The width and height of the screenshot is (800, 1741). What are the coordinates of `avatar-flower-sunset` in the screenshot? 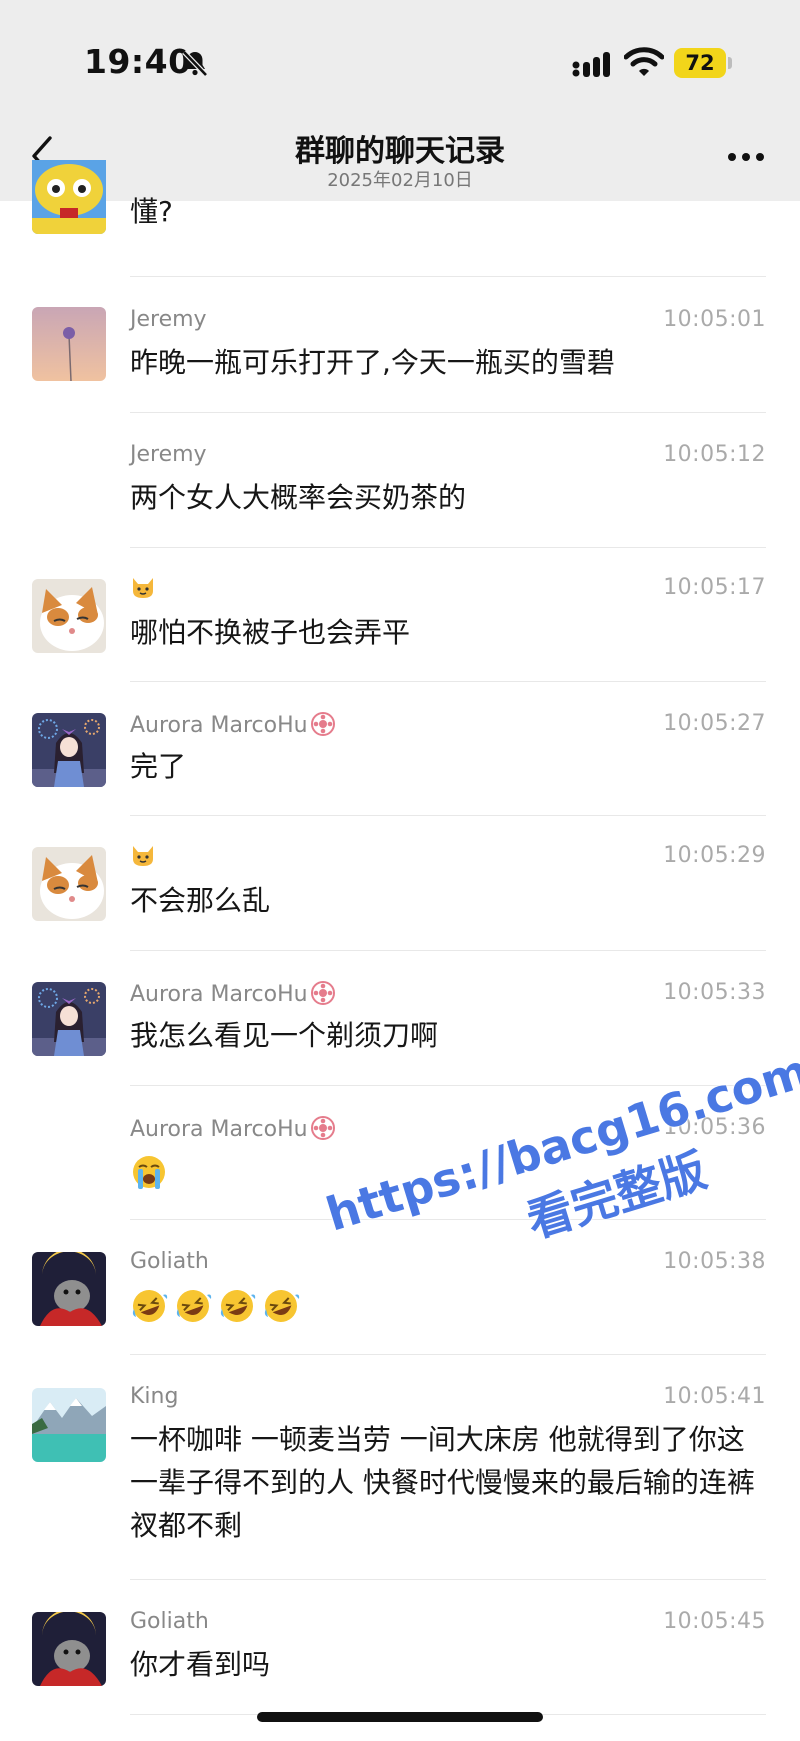 It's located at (69, 344).